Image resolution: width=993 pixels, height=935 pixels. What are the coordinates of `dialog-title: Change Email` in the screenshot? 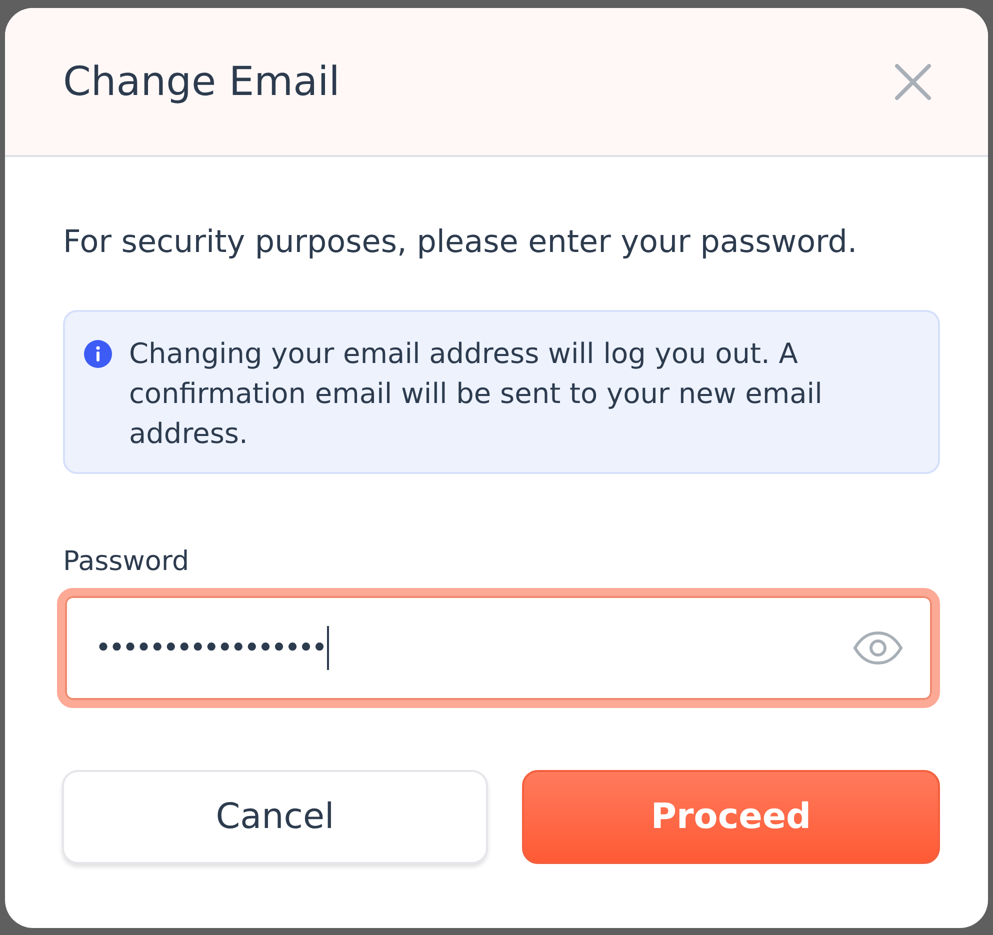 It's located at (201, 82).